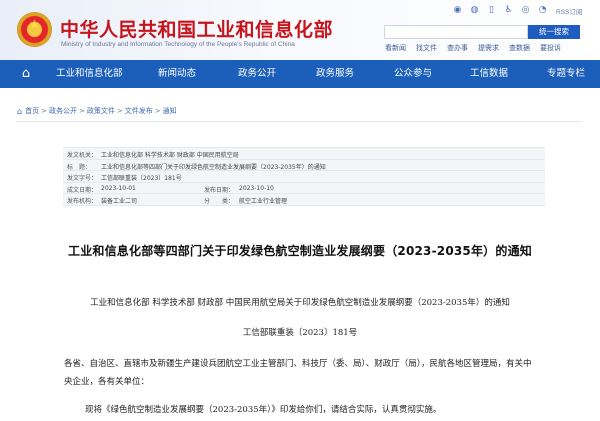 This screenshot has height=421, width=600. I want to click on quick-link-complaints: 要投诉, so click(550, 48).